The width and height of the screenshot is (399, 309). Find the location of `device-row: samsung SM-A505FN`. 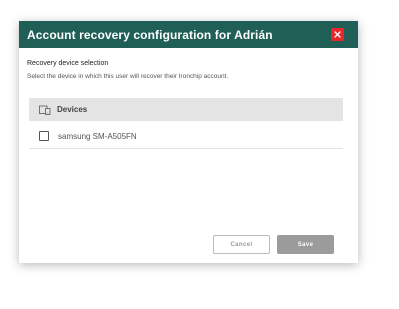

device-row: samsung SM-A505FN is located at coordinates (186, 136).